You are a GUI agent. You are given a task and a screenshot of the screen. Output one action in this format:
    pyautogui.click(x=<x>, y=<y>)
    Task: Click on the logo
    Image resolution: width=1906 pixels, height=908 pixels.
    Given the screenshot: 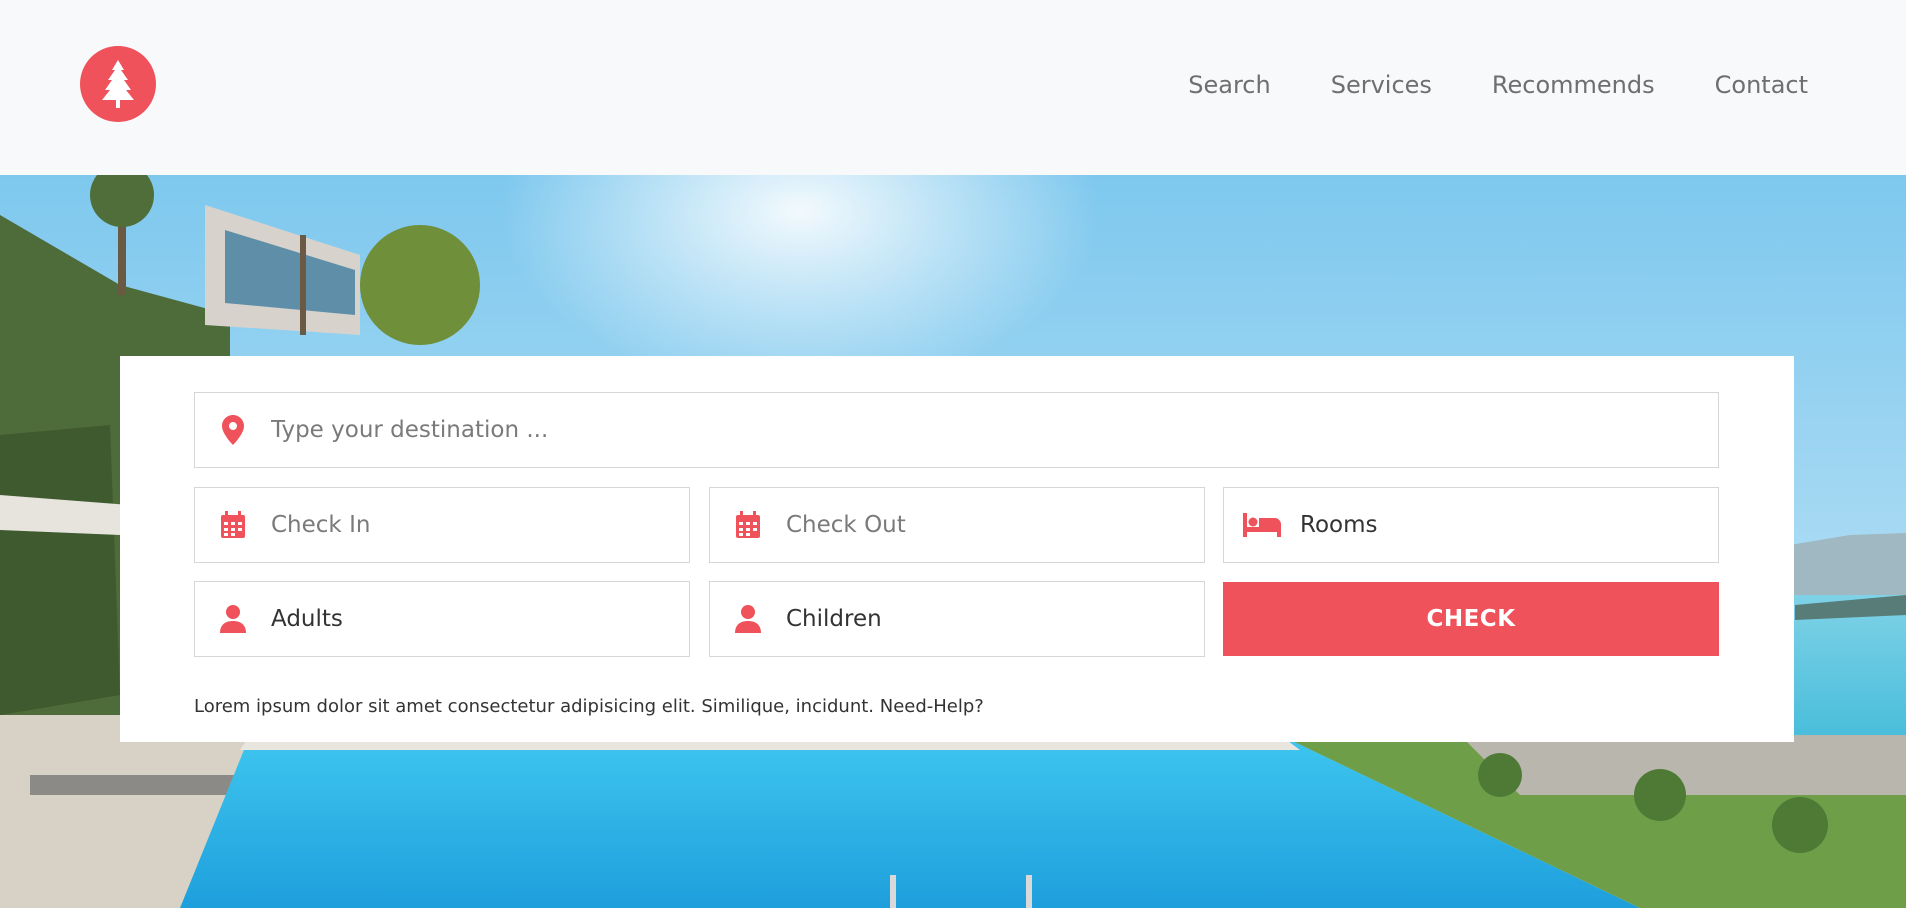 What is the action you would take?
    pyautogui.click(x=118, y=84)
    